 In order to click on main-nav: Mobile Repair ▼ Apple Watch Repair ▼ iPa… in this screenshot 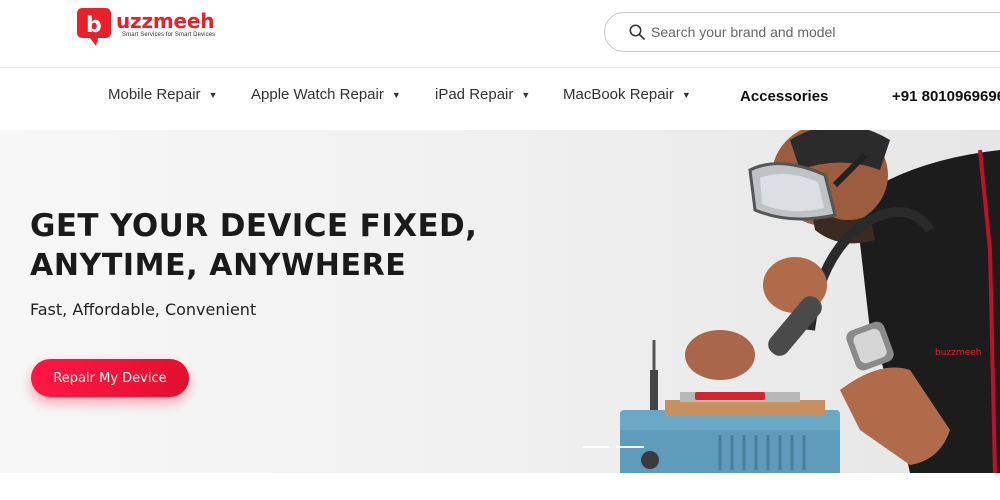, I will do `click(500, 99)`.